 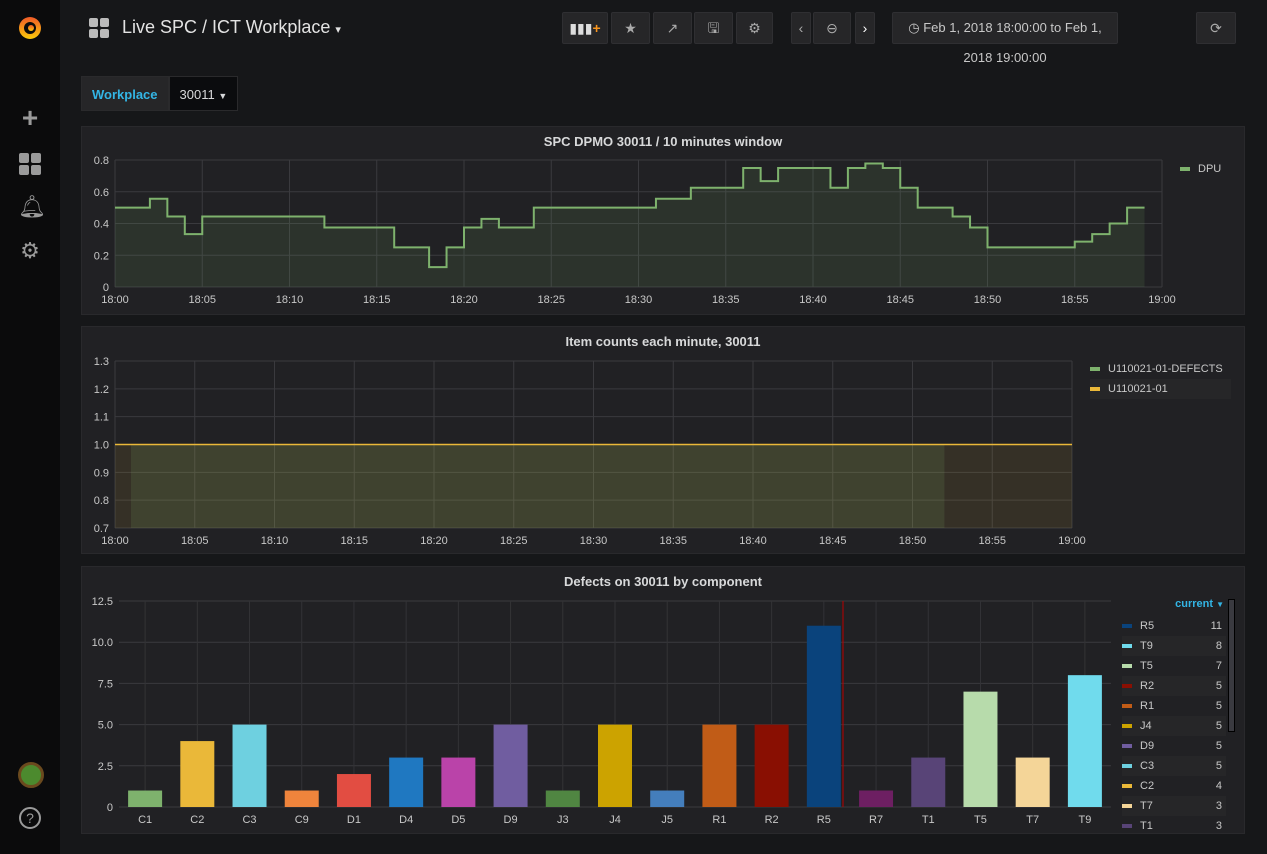 What do you see at coordinates (197, 774) in the screenshot?
I see `bar-c2` at bounding box center [197, 774].